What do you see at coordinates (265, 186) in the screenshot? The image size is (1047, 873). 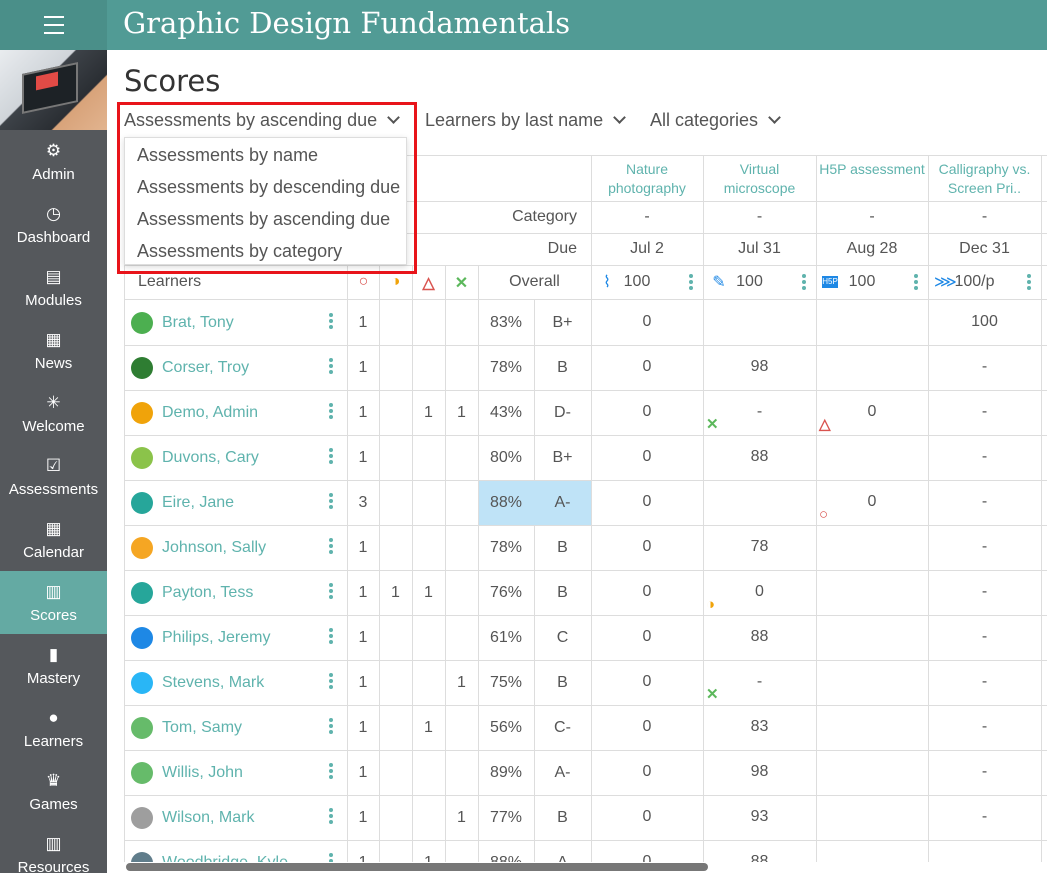 I see `dropdown-option-descending-due: Assessments by descending due` at bounding box center [265, 186].